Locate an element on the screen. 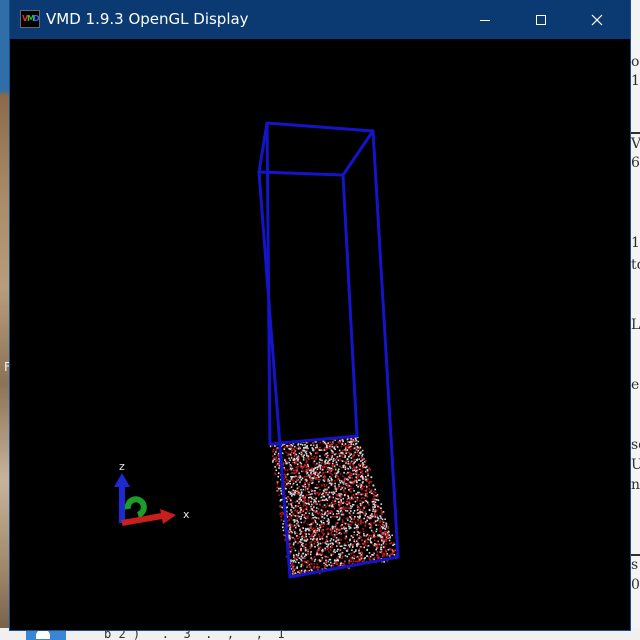 Image resolution: width=640 pixels, height=640 pixels. window-titlebar: V M D VMD 1.9.3 OpenGL Display is located at coordinates (320, 19).